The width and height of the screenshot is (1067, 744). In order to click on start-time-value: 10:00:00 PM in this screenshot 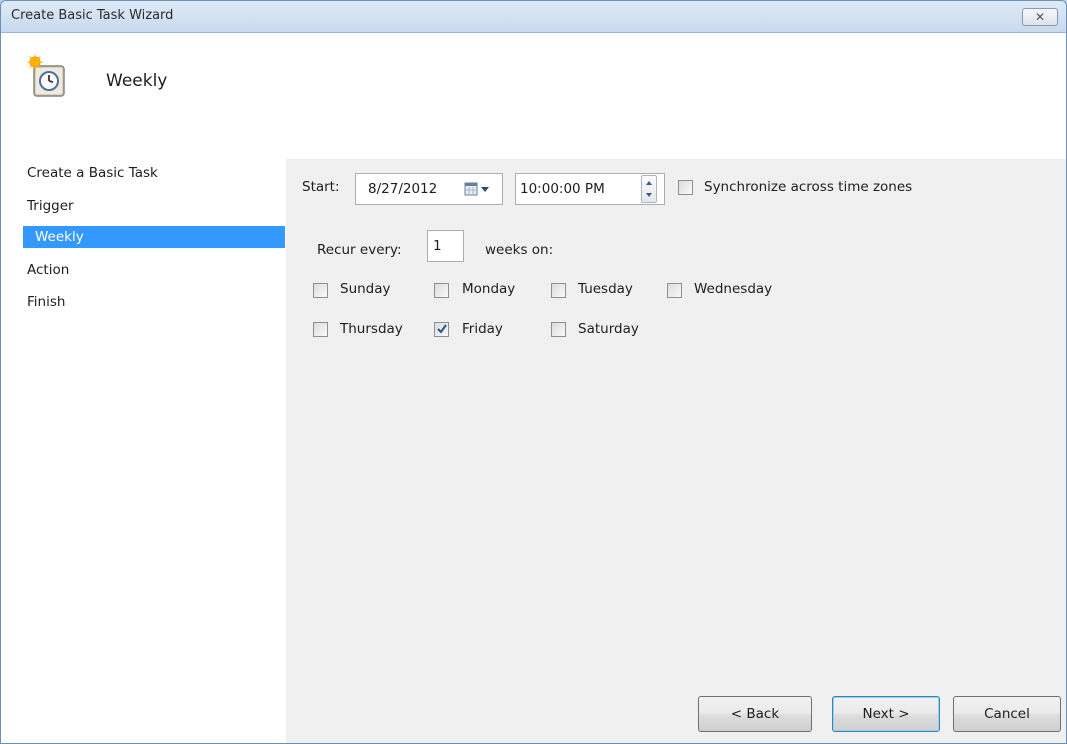, I will do `click(562, 189)`.